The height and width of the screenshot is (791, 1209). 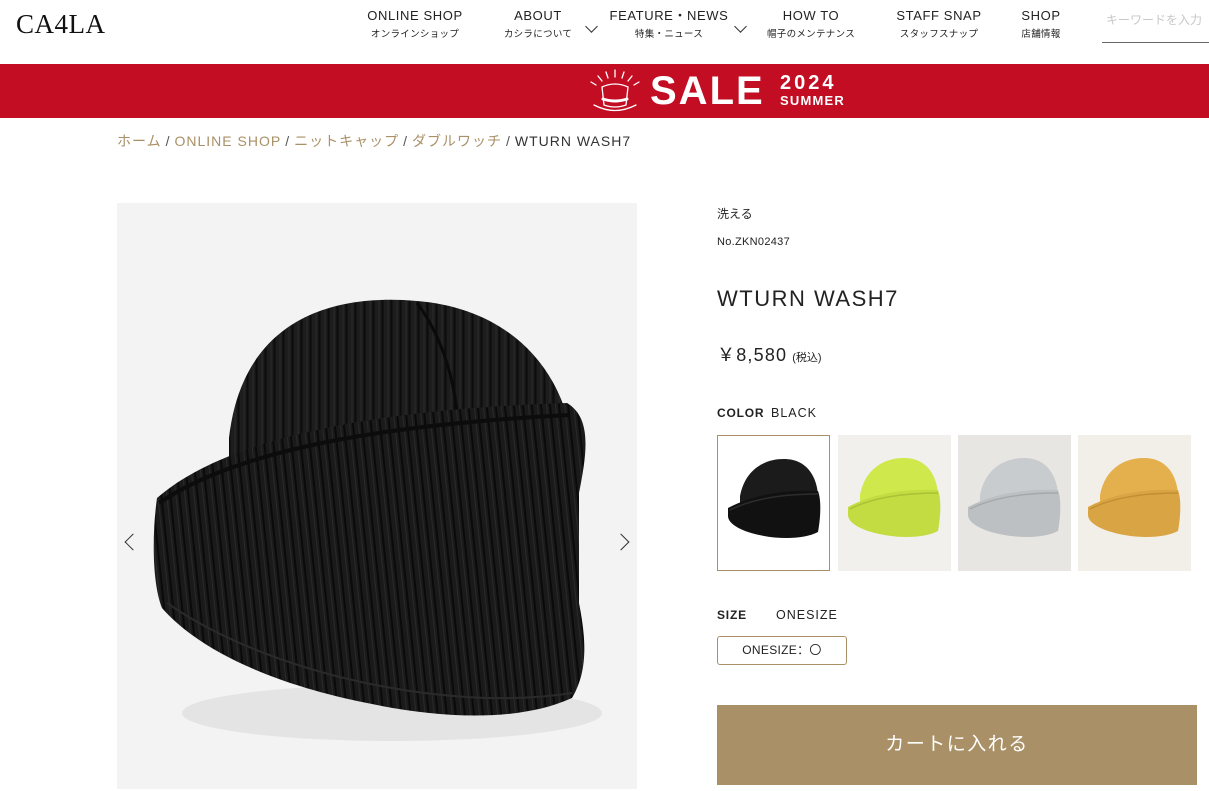 I want to click on color-value: BLACK, so click(x=794, y=413).